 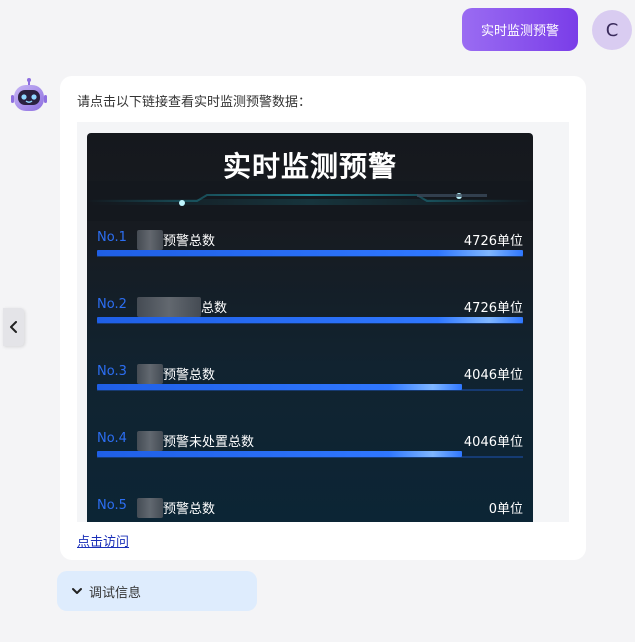 What do you see at coordinates (112, 438) in the screenshot?
I see `ranking-number: No.4` at bounding box center [112, 438].